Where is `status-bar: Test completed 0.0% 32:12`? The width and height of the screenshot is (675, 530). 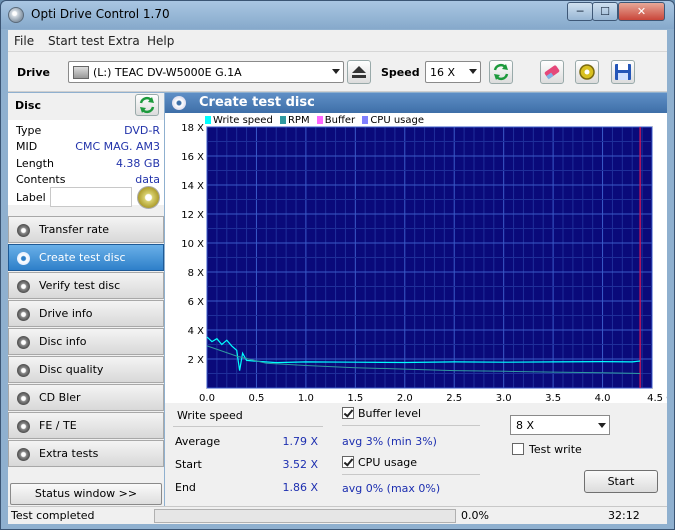
status-bar: Test completed 0.0% 32:12 is located at coordinates (337, 515).